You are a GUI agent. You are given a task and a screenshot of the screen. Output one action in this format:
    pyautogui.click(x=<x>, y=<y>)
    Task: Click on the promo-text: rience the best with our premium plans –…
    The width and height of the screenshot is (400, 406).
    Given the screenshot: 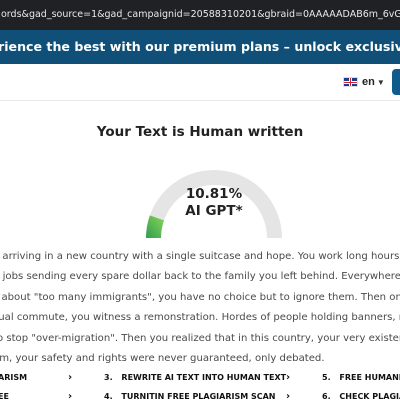 What is the action you would take?
    pyautogui.click(x=200, y=46)
    